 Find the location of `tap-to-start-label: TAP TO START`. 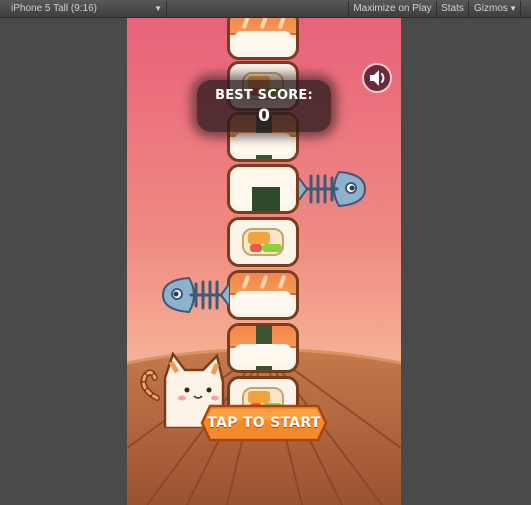

tap-to-start-label: TAP TO START is located at coordinates (264, 423).